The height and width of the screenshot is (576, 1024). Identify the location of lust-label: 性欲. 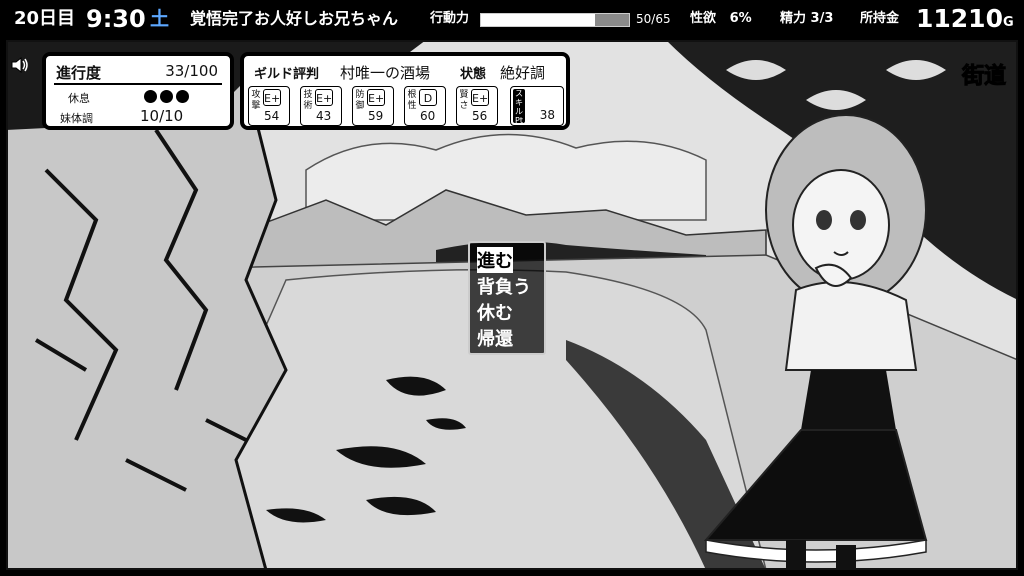
(703, 18).